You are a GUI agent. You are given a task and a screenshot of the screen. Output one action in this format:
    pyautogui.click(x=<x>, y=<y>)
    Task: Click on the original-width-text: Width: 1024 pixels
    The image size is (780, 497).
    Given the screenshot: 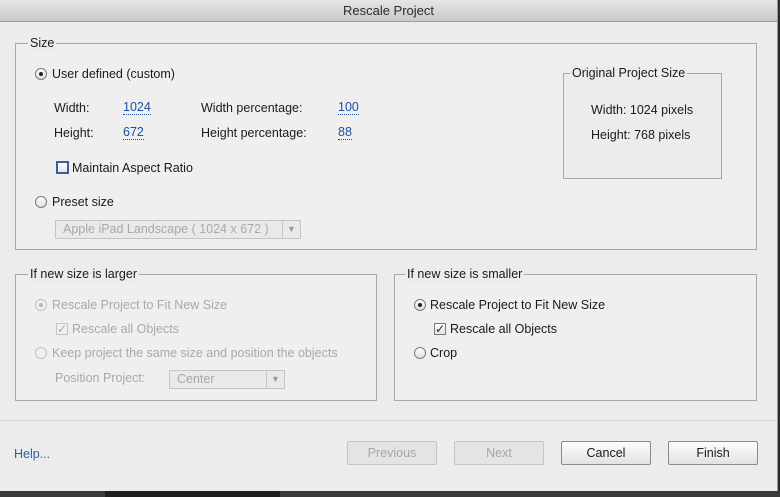 What is the action you would take?
    pyautogui.click(x=642, y=110)
    